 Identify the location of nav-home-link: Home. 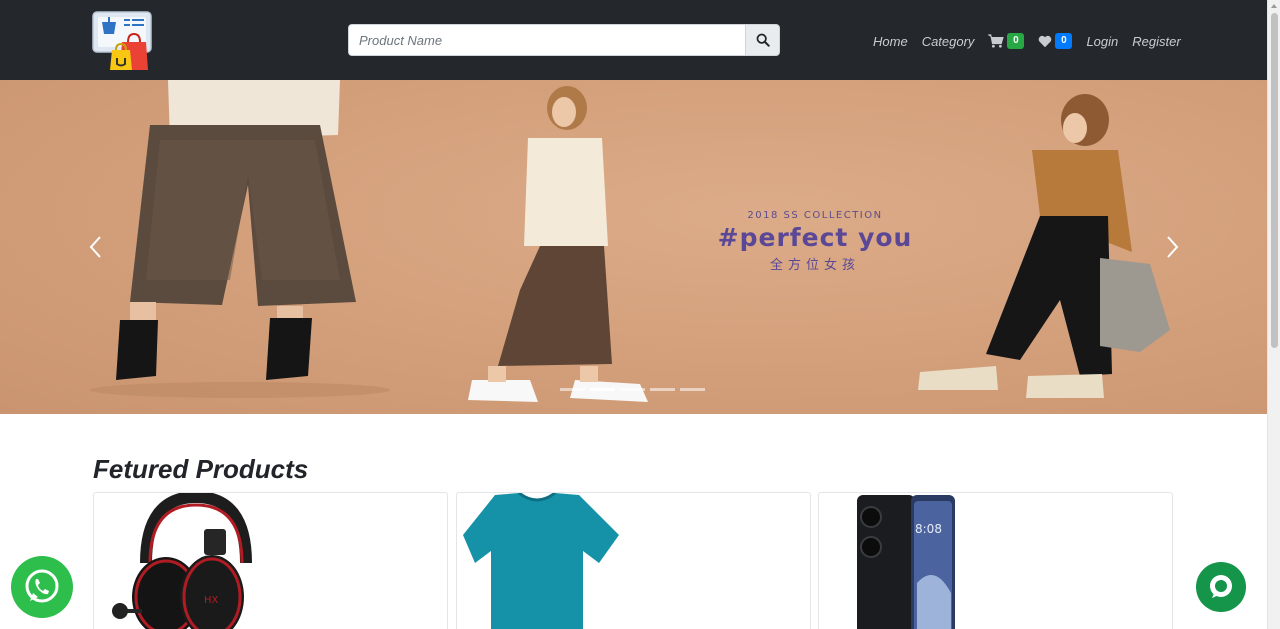
(890, 41).